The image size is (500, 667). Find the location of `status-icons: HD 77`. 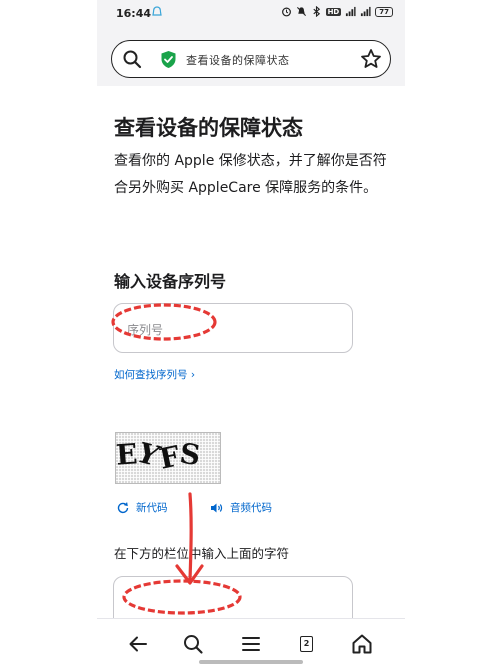

status-icons: HD 77 is located at coordinates (337, 11).